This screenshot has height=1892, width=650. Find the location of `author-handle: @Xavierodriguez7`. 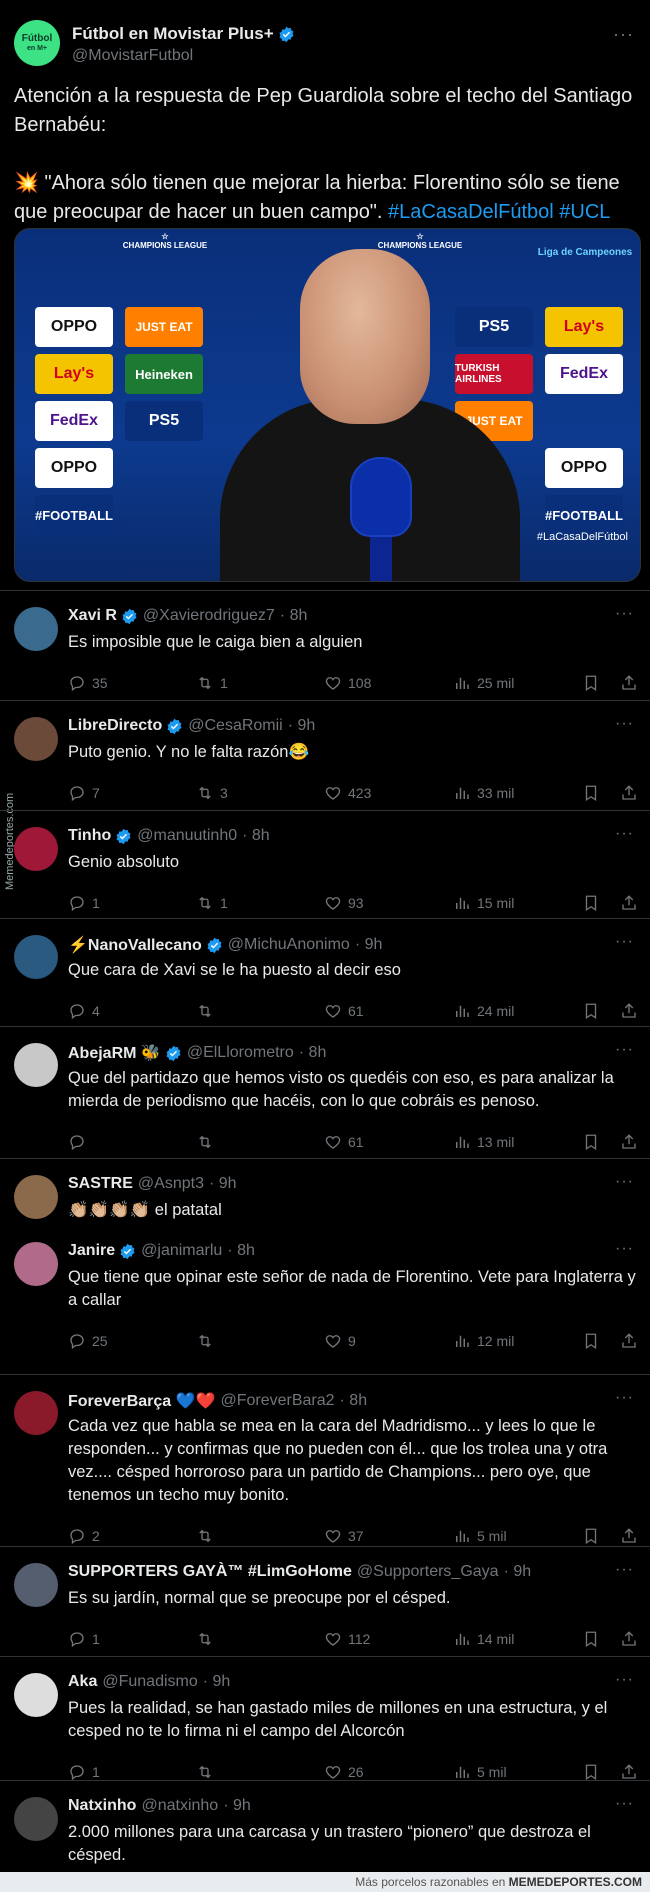

author-handle: @Xavierodriguez7 is located at coordinates (209, 616).